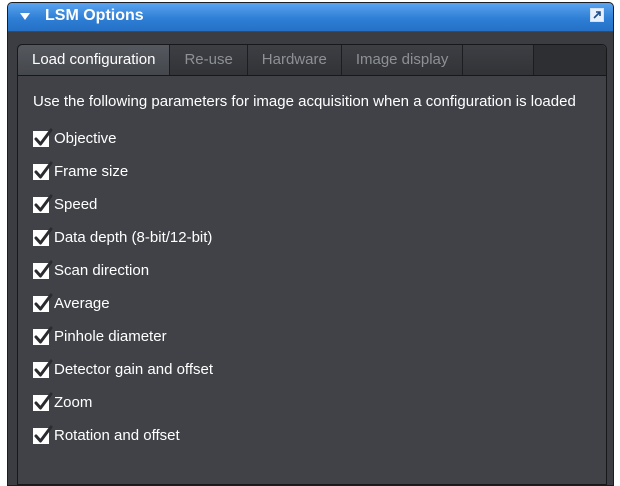 This screenshot has width=620, height=486. What do you see at coordinates (94, 15) in the screenshot?
I see `panel-title: LSM Options` at bounding box center [94, 15].